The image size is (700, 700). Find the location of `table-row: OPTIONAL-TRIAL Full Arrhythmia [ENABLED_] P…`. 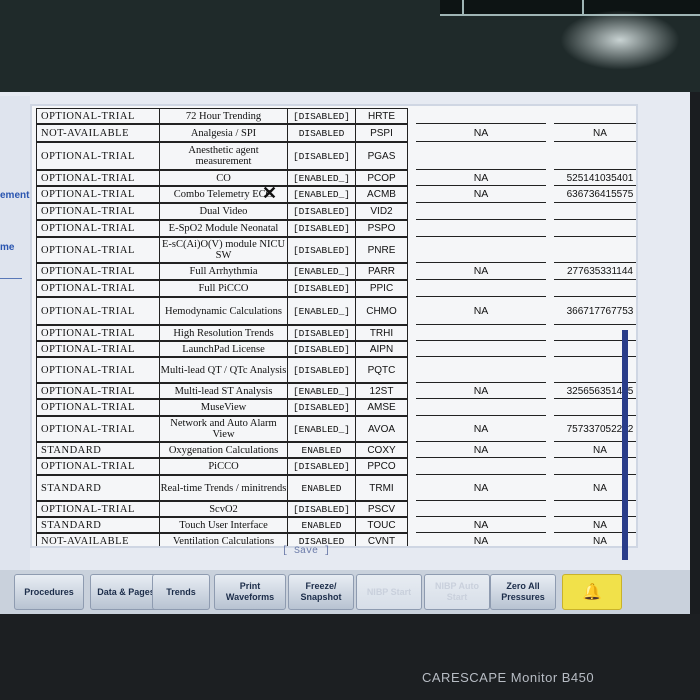

table-row: OPTIONAL-TRIAL Full Arrhythmia [ENABLED_] P… is located at coordinates (334, 271).